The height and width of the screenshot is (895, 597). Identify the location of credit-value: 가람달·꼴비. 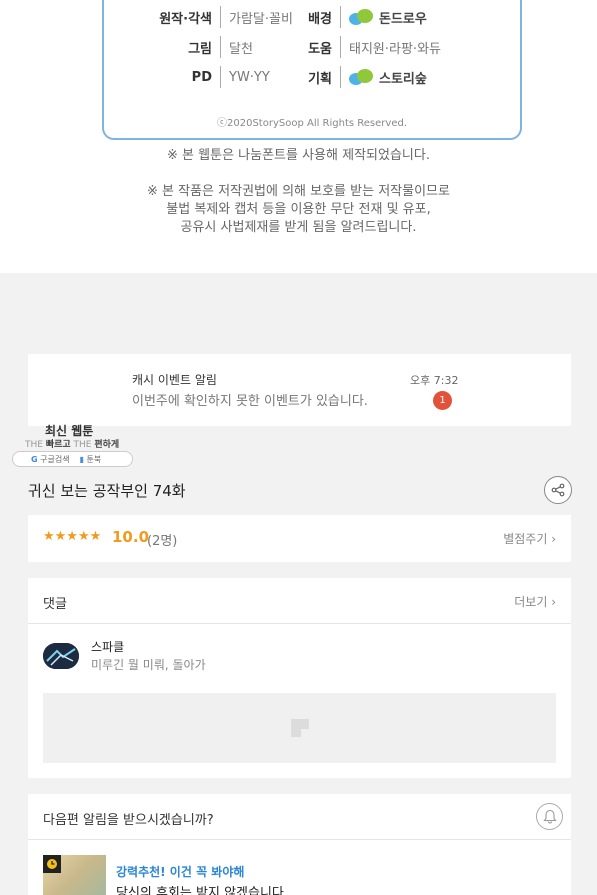
(261, 19).